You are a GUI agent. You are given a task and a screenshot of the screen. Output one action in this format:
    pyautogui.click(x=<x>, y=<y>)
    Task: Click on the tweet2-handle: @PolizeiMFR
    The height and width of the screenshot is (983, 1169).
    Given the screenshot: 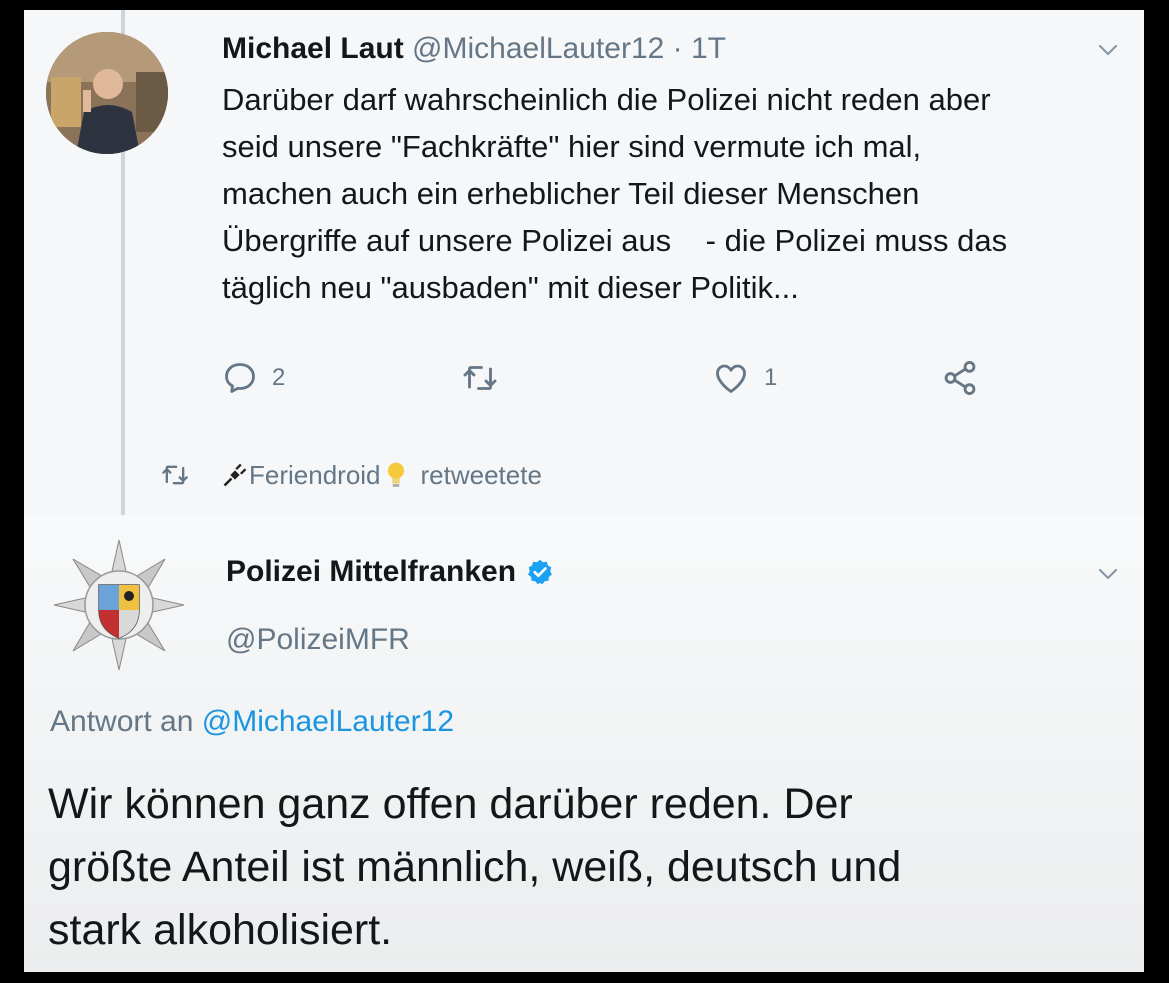 What is the action you would take?
    pyautogui.click(x=318, y=640)
    